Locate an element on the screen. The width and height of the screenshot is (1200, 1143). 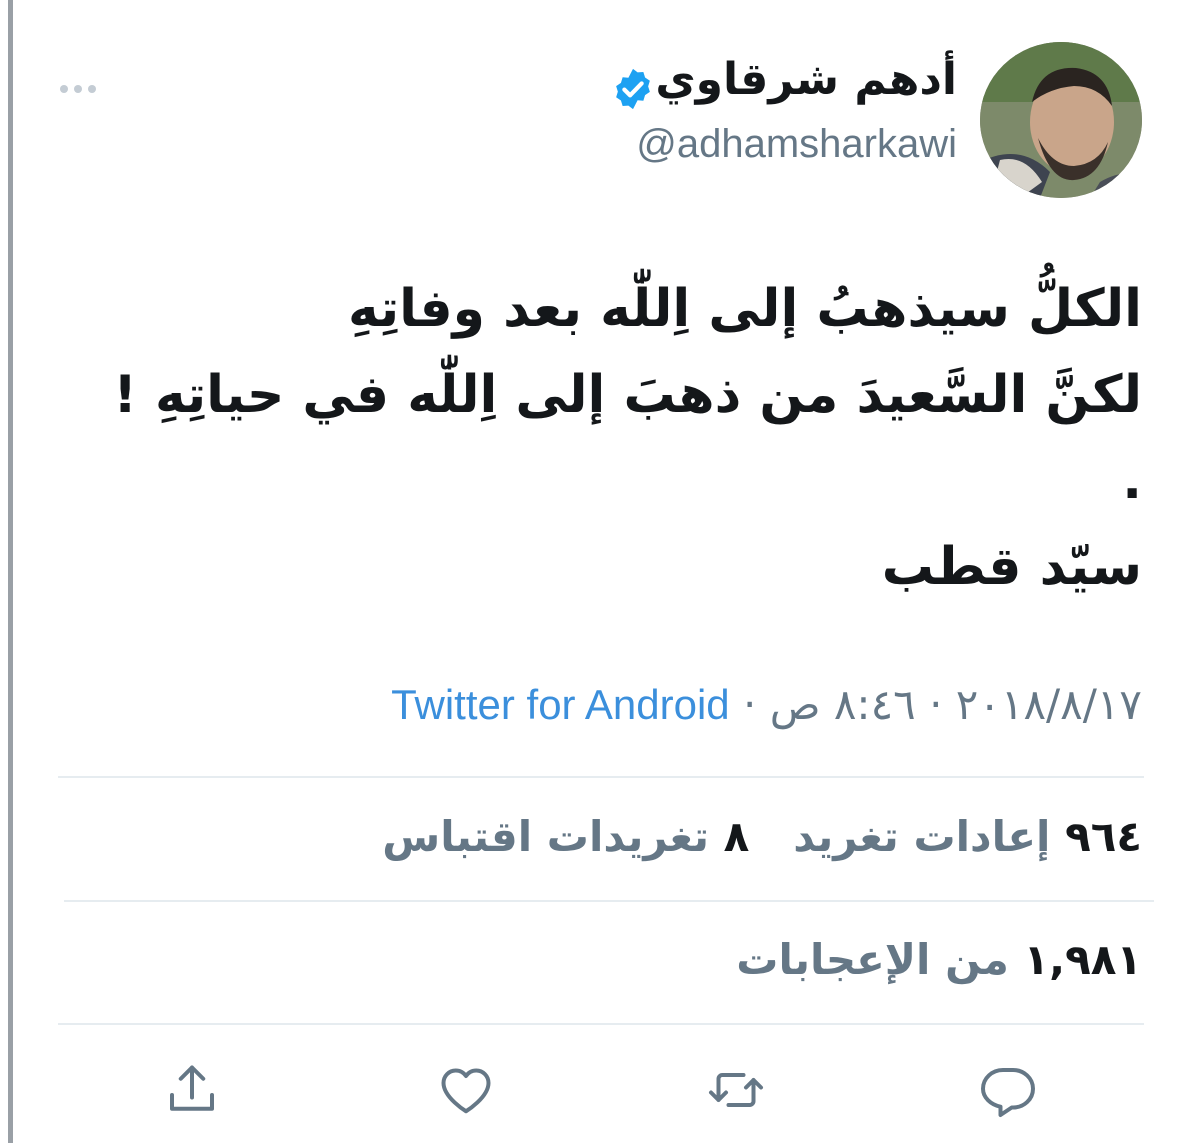
heart-icon is located at coordinates (466, 1091).